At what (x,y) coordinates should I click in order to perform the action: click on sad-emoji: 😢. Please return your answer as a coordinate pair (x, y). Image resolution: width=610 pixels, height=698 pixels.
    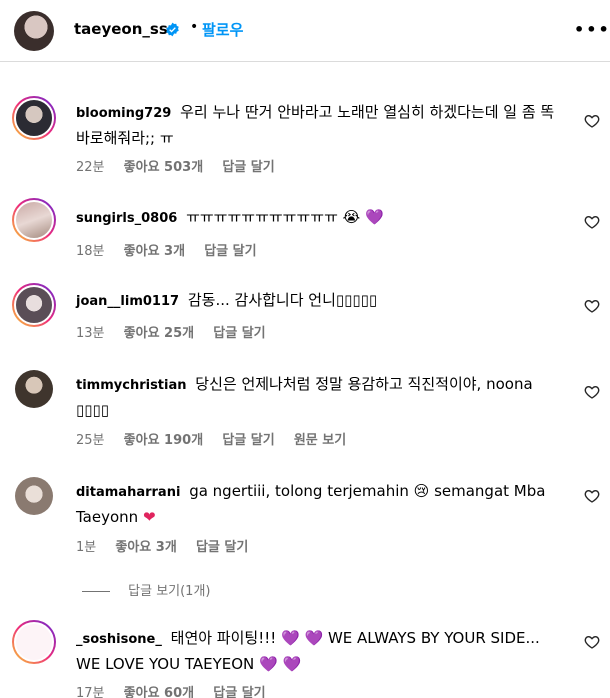
    Looking at the image, I should click on (421, 491).